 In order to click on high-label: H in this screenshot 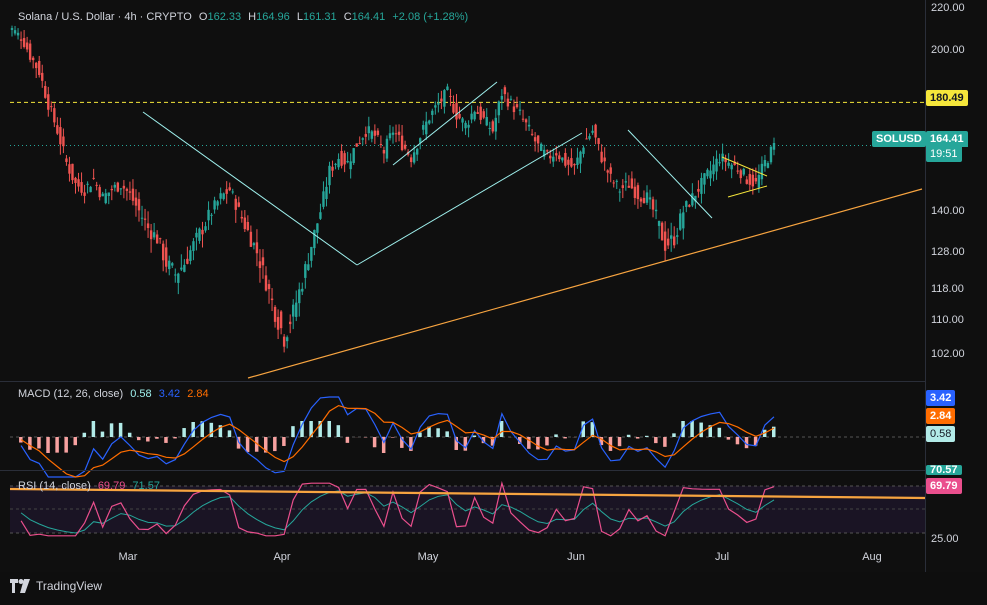, I will do `click(252, 17)`.